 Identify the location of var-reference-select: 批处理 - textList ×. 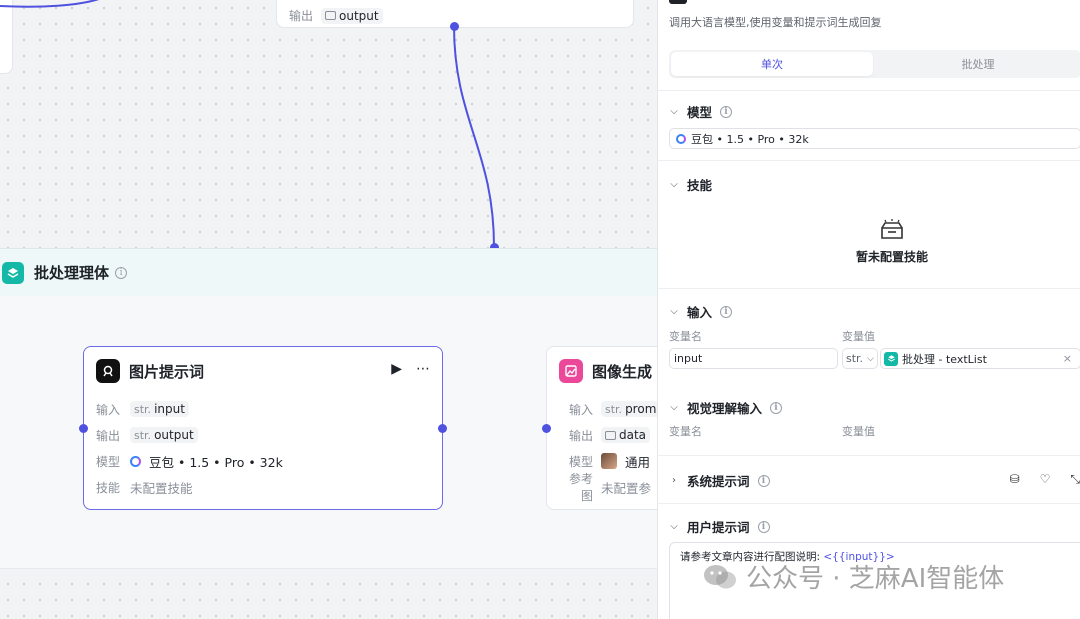
(980, 358).